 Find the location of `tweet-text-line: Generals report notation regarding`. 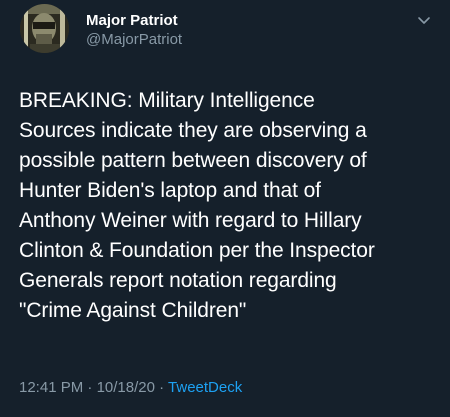

tweet-text-line: Generals report notation regarding is located at coordinates (178, 280).